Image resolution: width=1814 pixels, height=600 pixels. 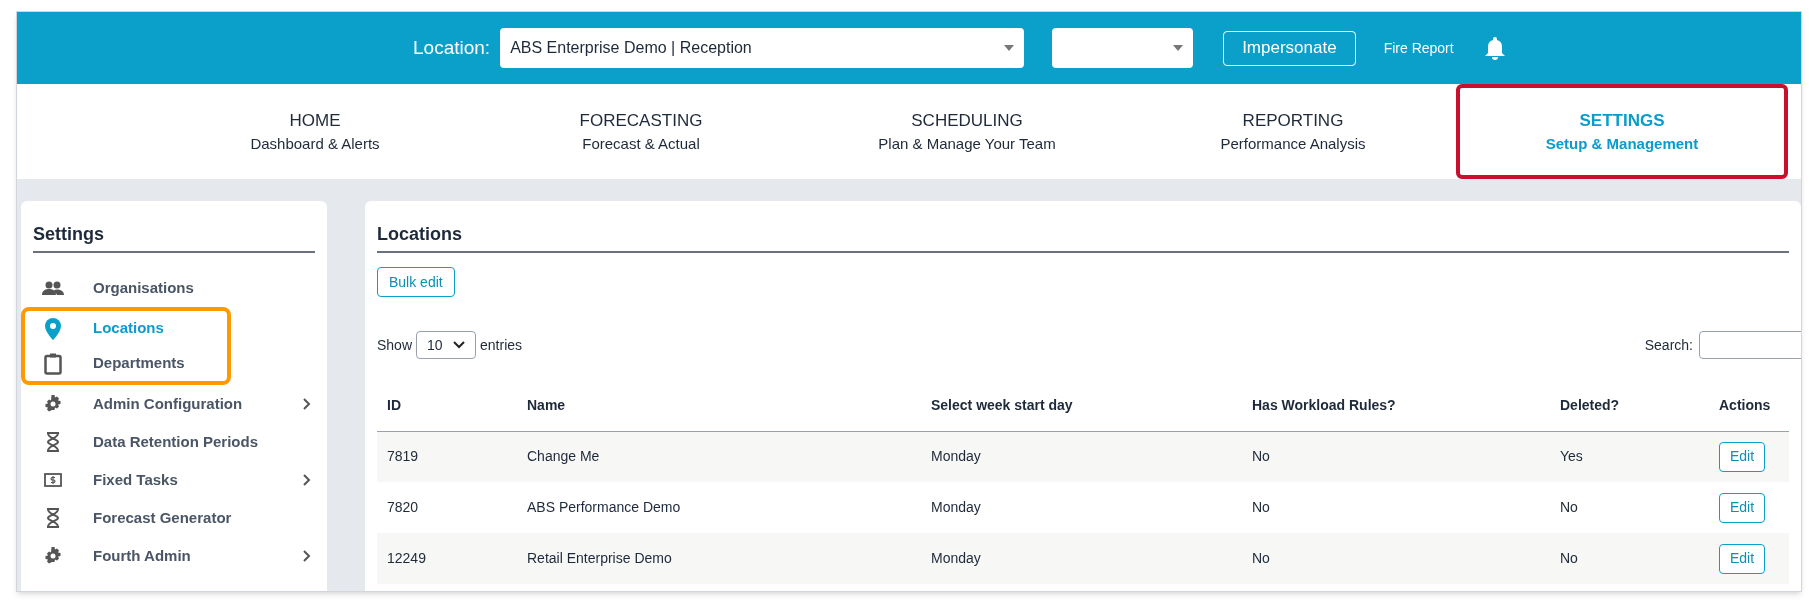 What do you see at coordinates (1123, 48) in the screenshot?
I see `select-field` at bounding box center [1123, 48].